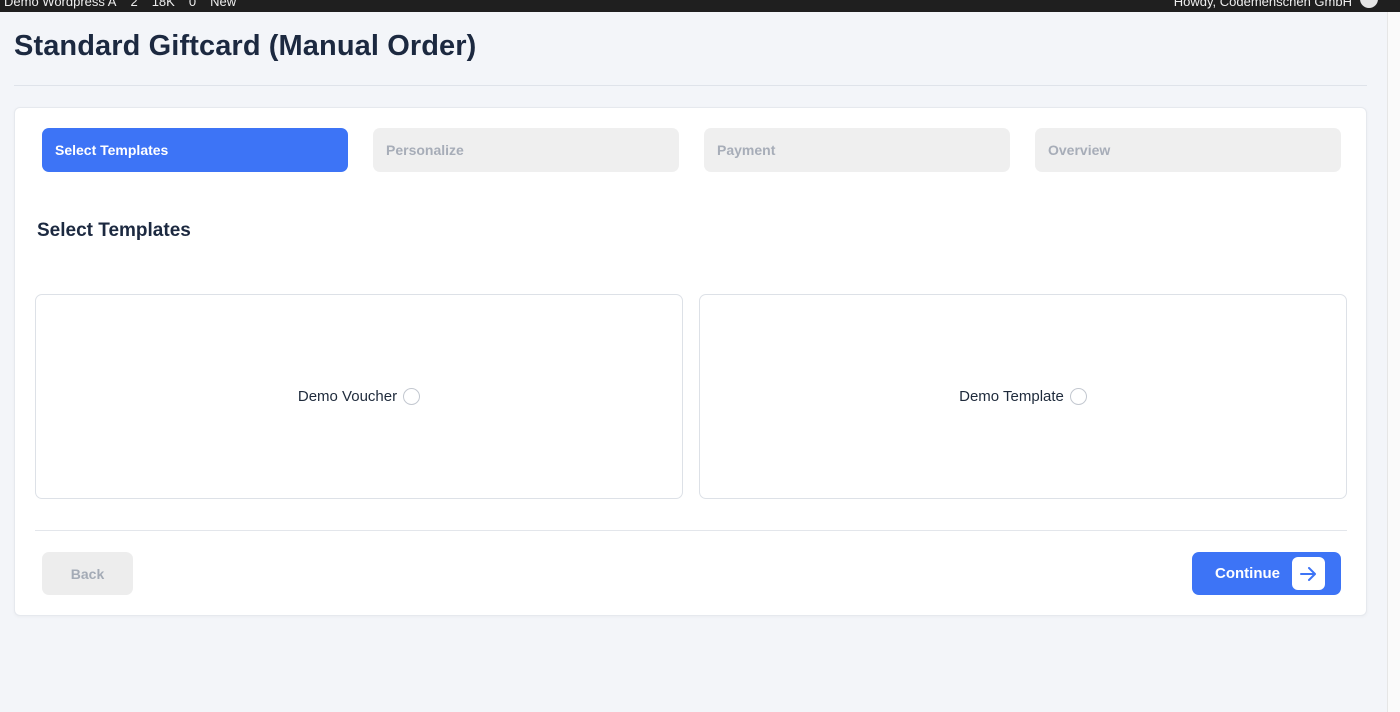 Image resolution: width=1400 pixels, height=712 pixels. What do you see at coordinates (1247, 573) in the screenshot?
I see `continue-label: Continue` at bounding box center [1247, 573].